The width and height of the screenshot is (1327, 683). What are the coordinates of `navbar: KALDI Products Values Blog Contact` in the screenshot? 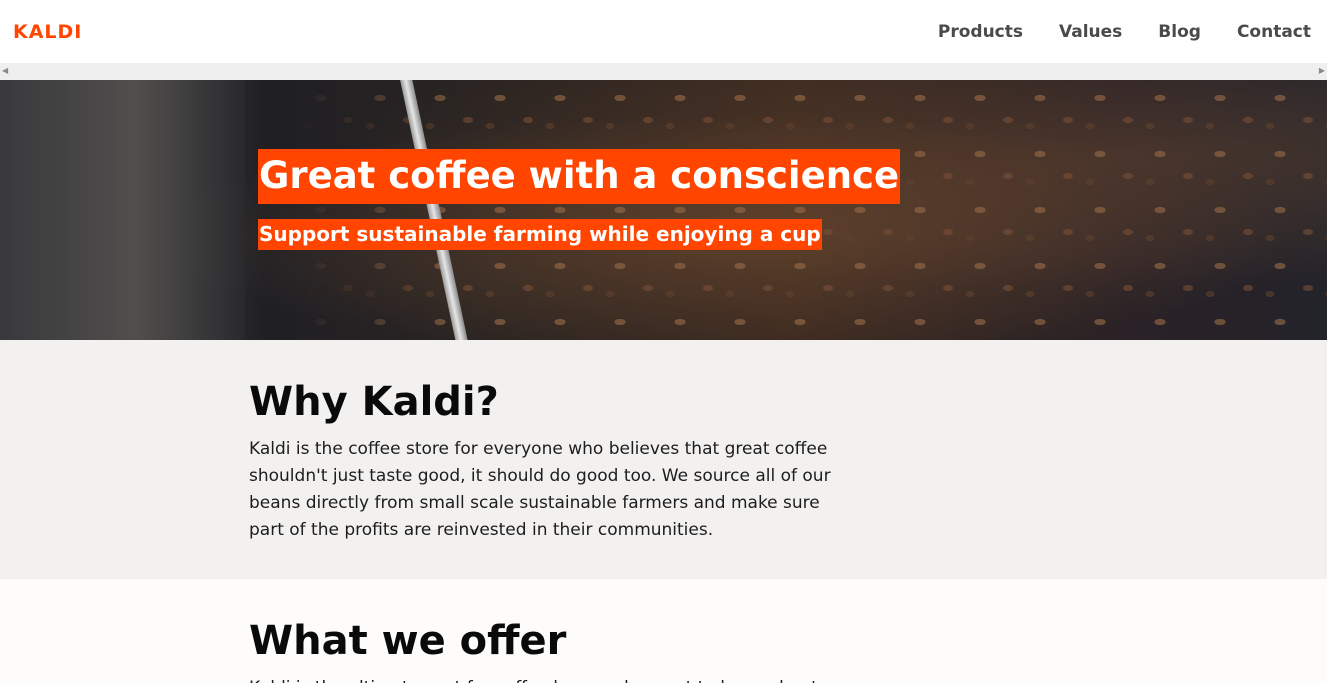 It's located at (663, 31).